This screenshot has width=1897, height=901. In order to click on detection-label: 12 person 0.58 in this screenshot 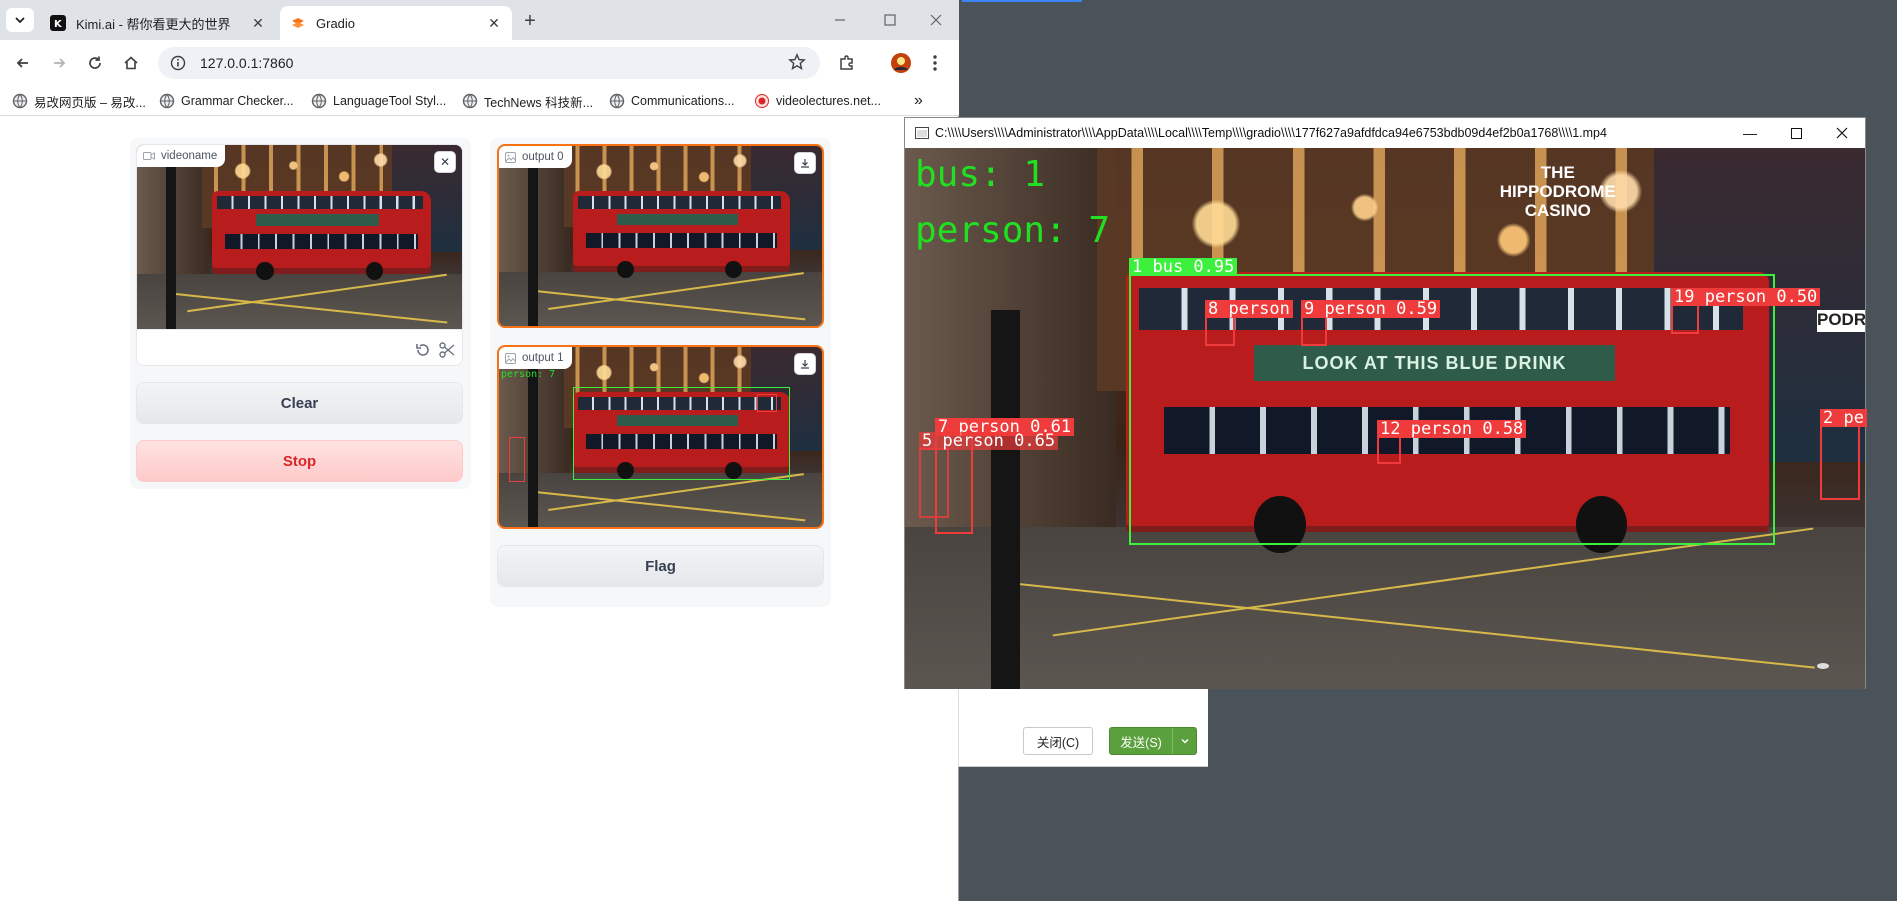, I will do `click(1452, 429)`.